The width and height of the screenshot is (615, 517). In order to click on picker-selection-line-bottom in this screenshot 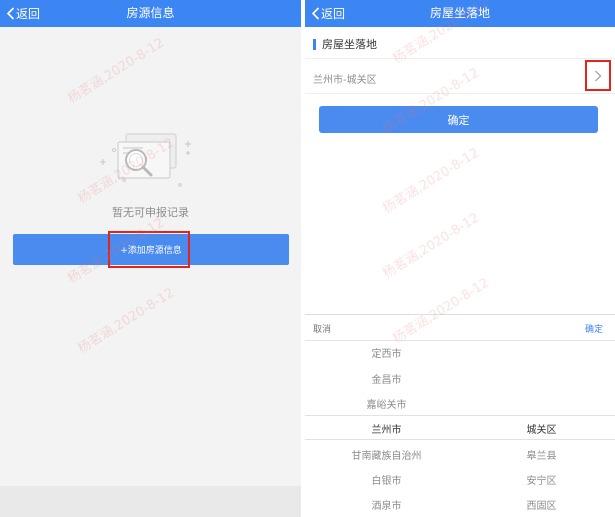, I will do `click(460, 439)`.